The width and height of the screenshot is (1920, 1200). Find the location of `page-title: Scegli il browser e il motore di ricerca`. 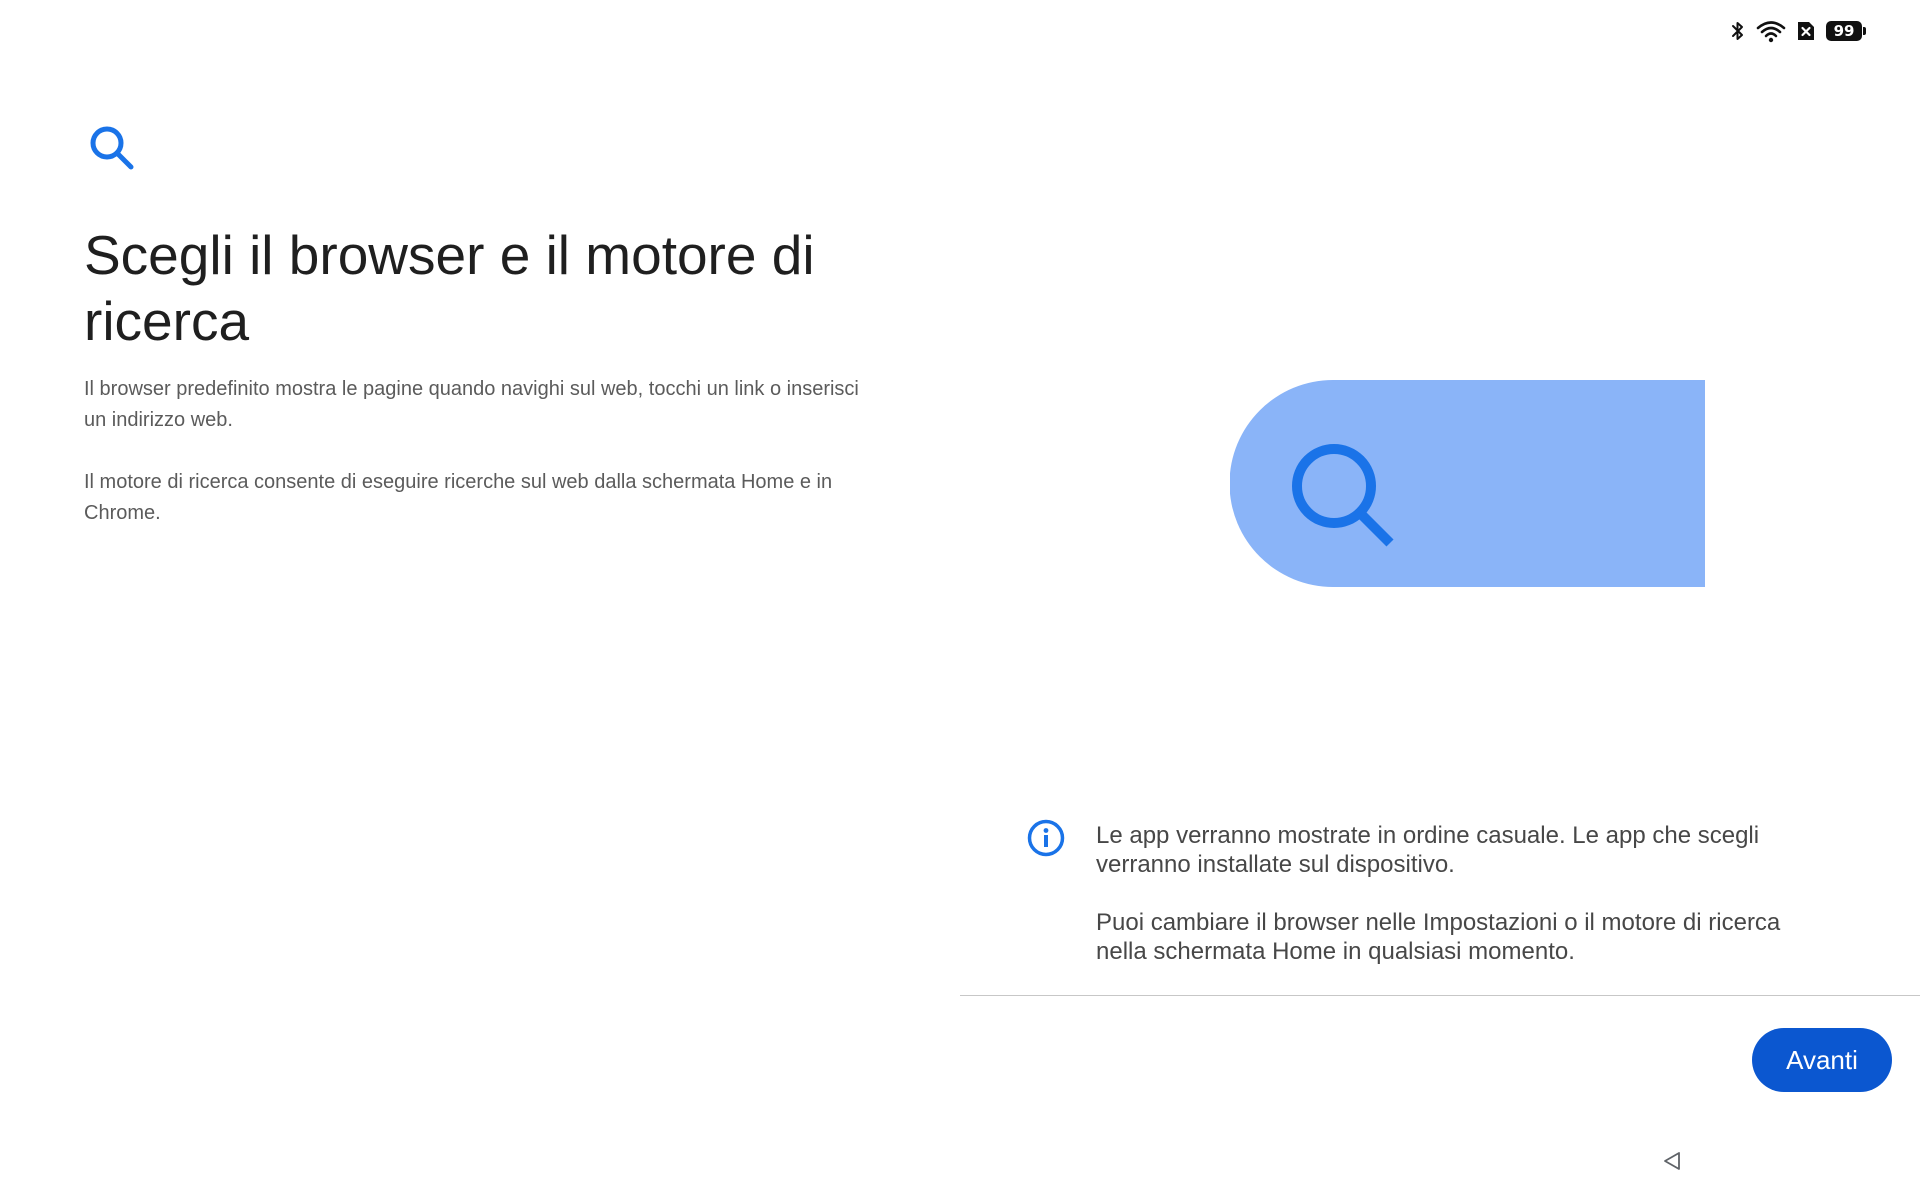

page-title: Scegli il browser e il motore di ricerca is located at coordinates (449, 288).